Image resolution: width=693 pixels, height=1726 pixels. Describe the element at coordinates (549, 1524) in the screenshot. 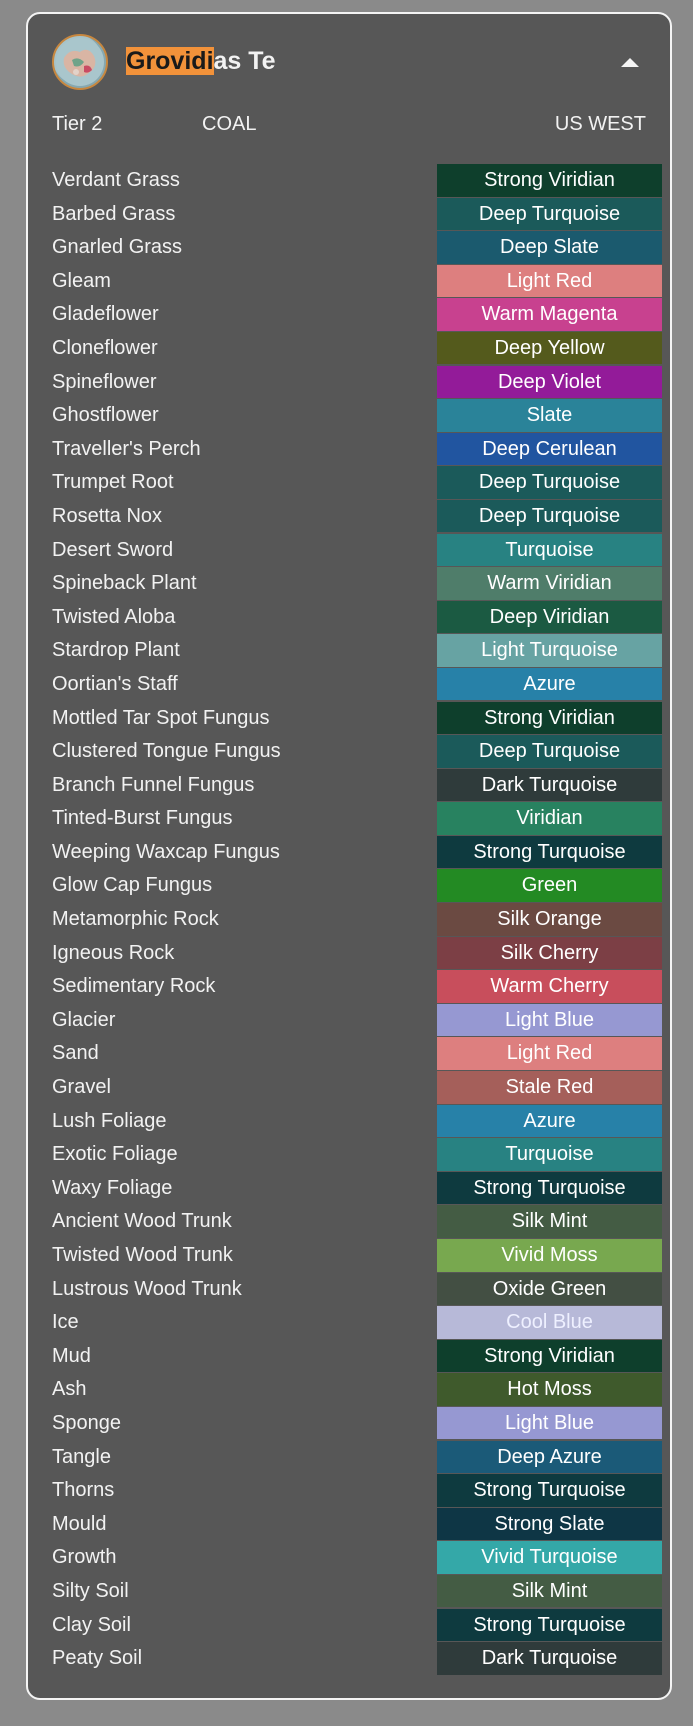

I see `color-swatch: Strong Slate` at that location.